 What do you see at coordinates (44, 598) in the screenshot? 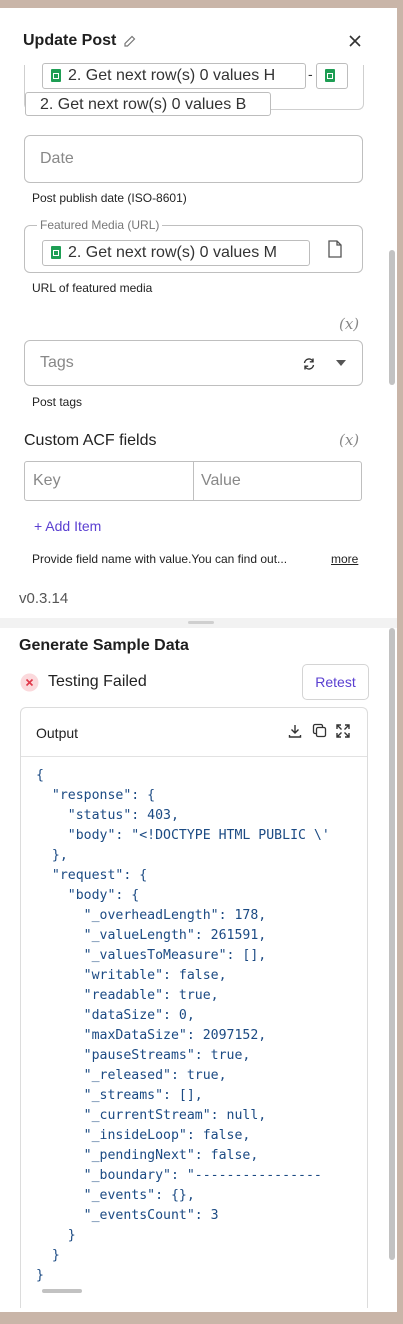
I see `version-label: v0.3.14` at bounding box center [44, 598].